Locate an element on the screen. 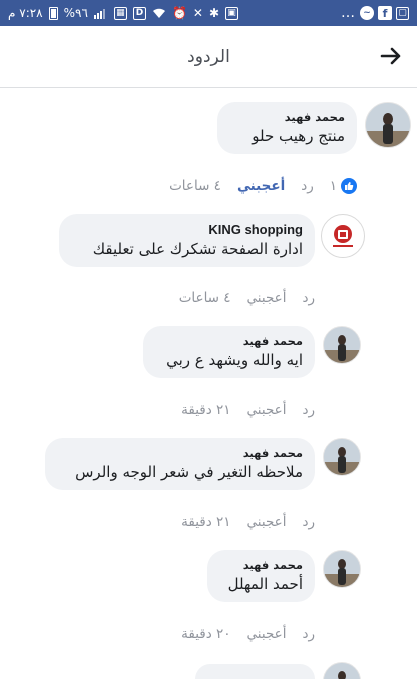 The image size is (417, 679). comment-text: منتج رهيب حلو is located at coordinates (298, 136).